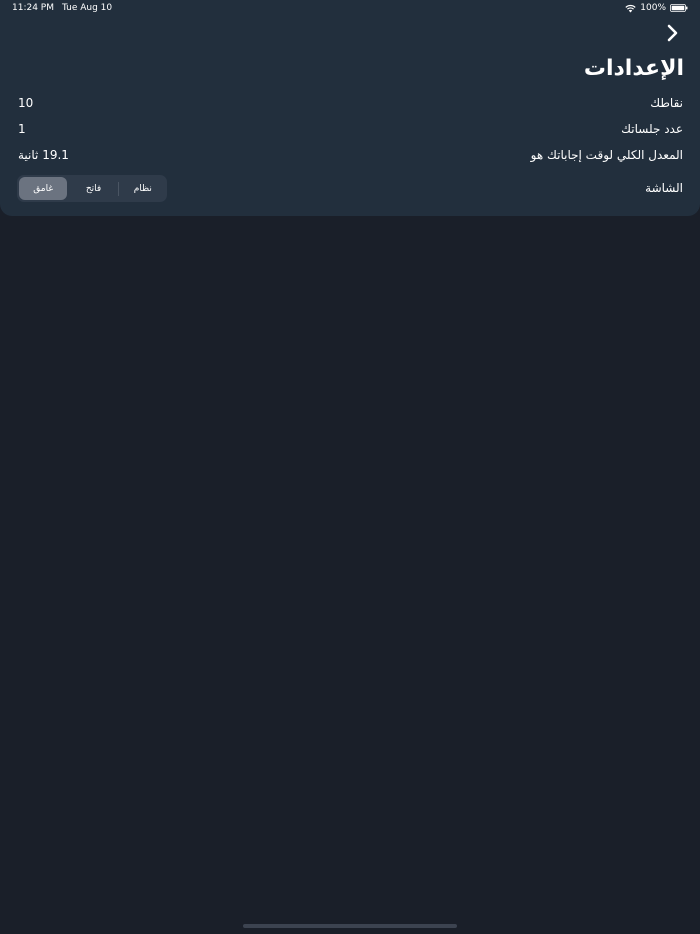 The height and width of the screenshot is (934, 700). I want to click on wifi-icon, so click(630, 8).